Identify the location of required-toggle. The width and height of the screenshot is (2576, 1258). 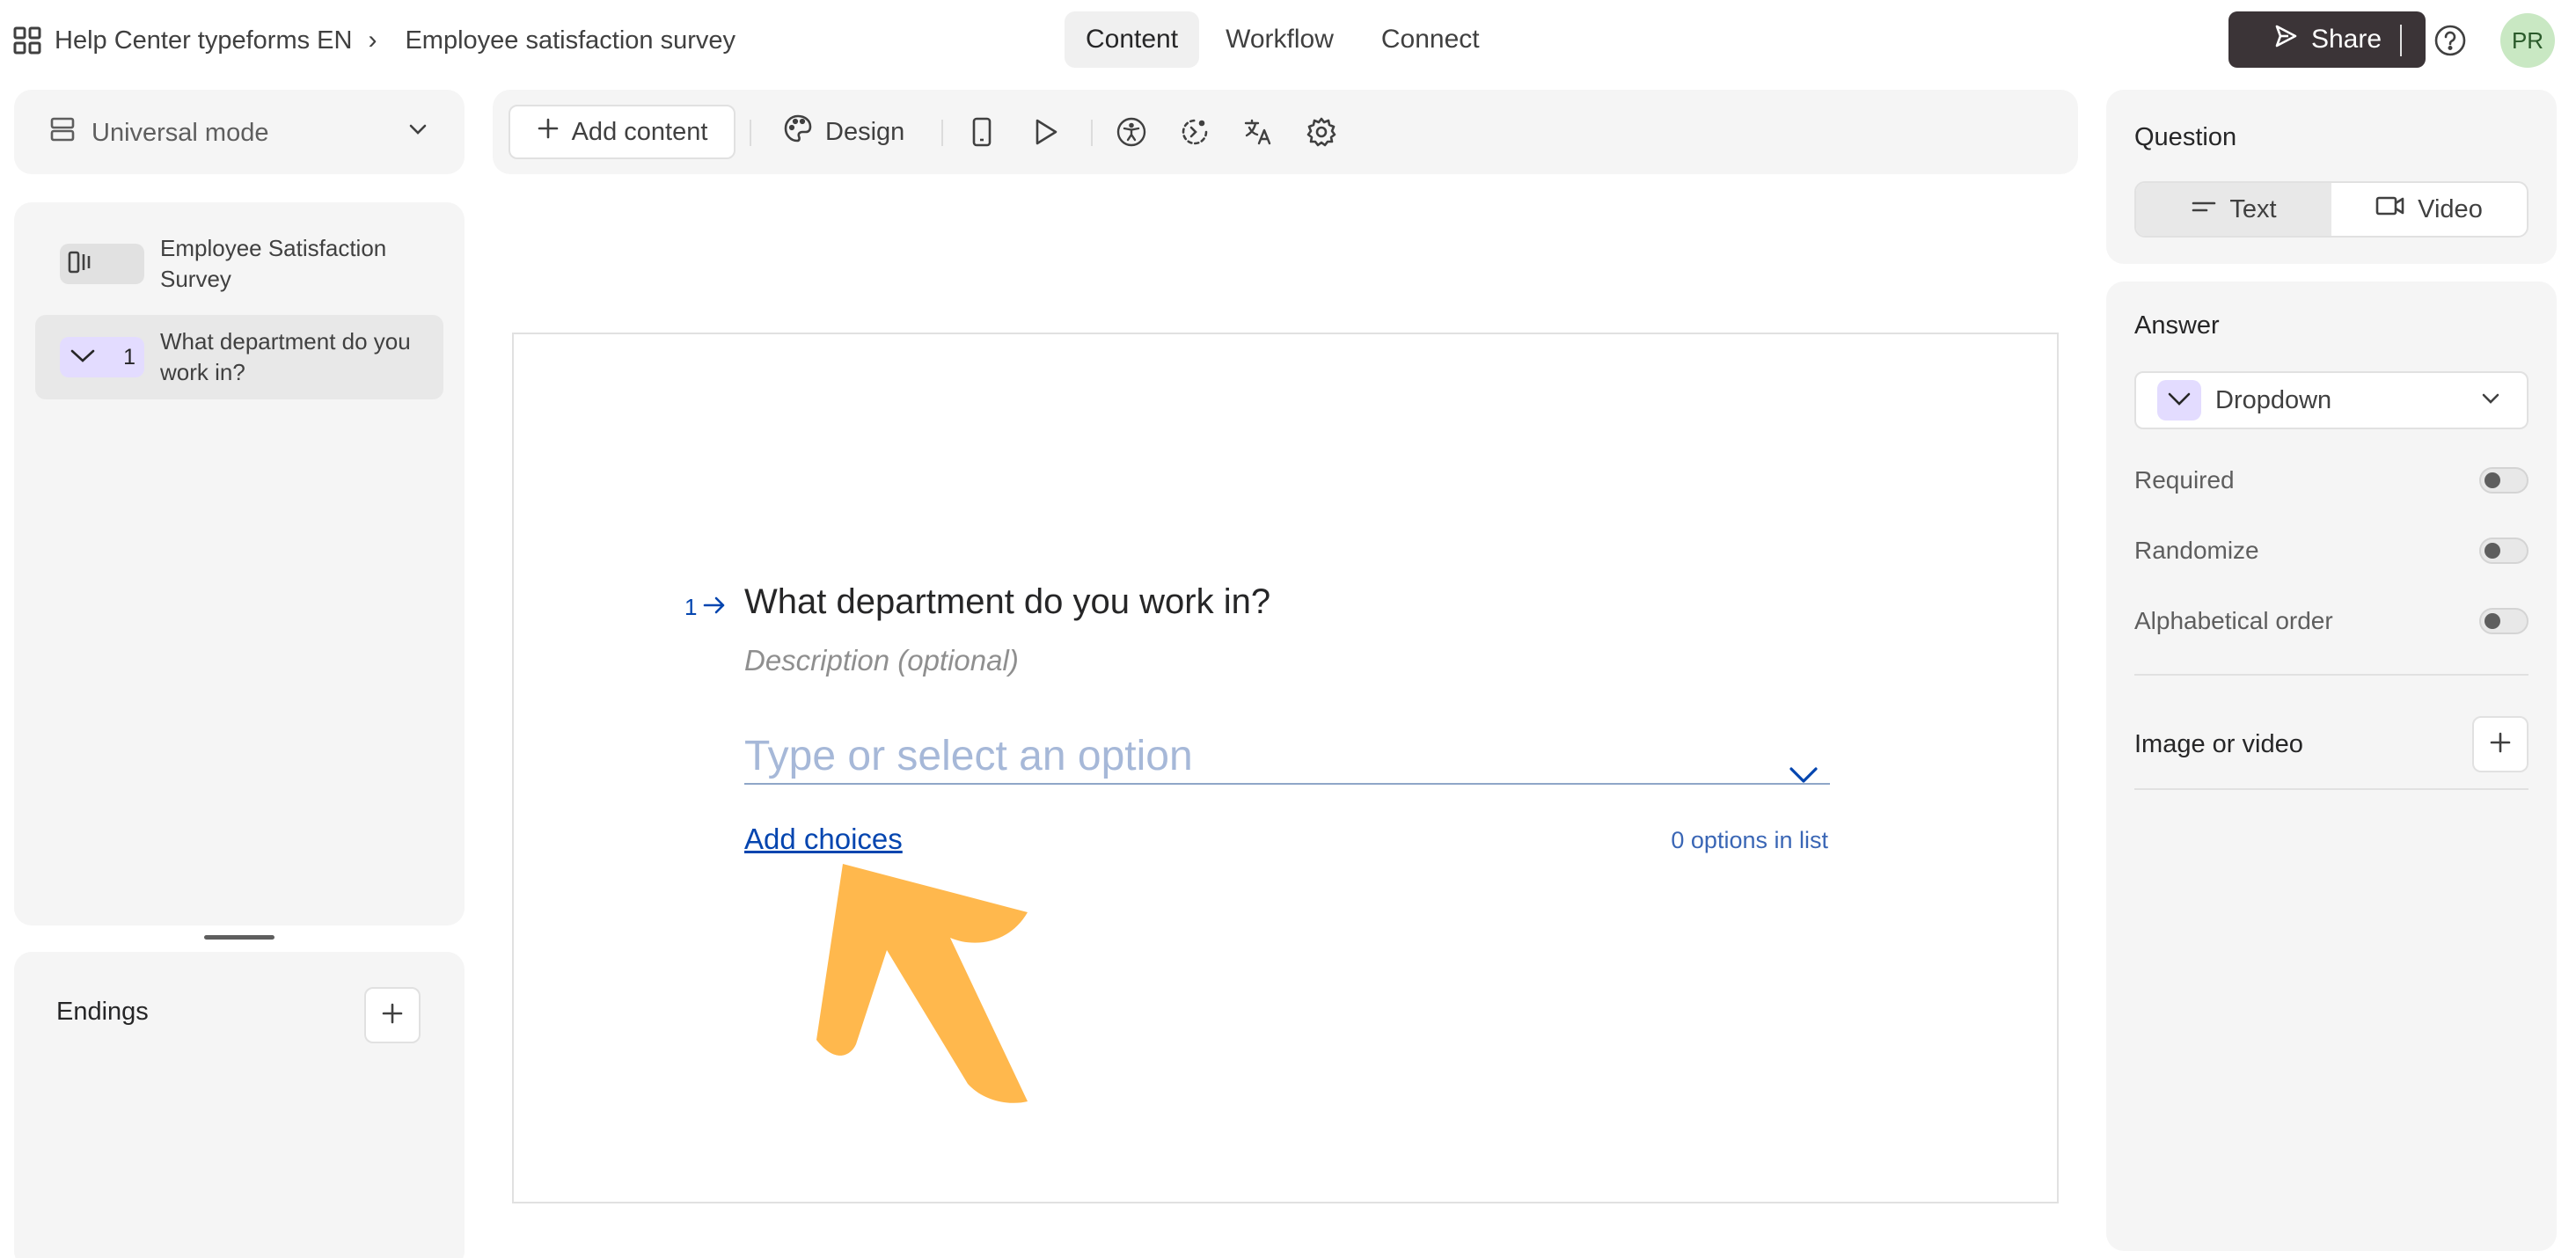
(2503, 481).